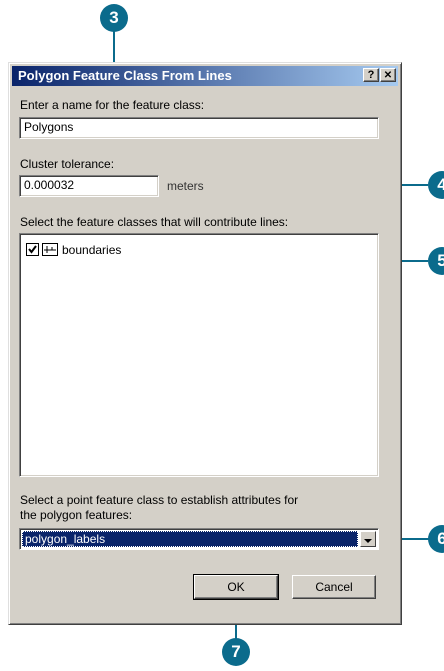 Image resolution: width=444 pixels, height=671 pixels. I want to click on checkmark-icon, so click(32, 249).